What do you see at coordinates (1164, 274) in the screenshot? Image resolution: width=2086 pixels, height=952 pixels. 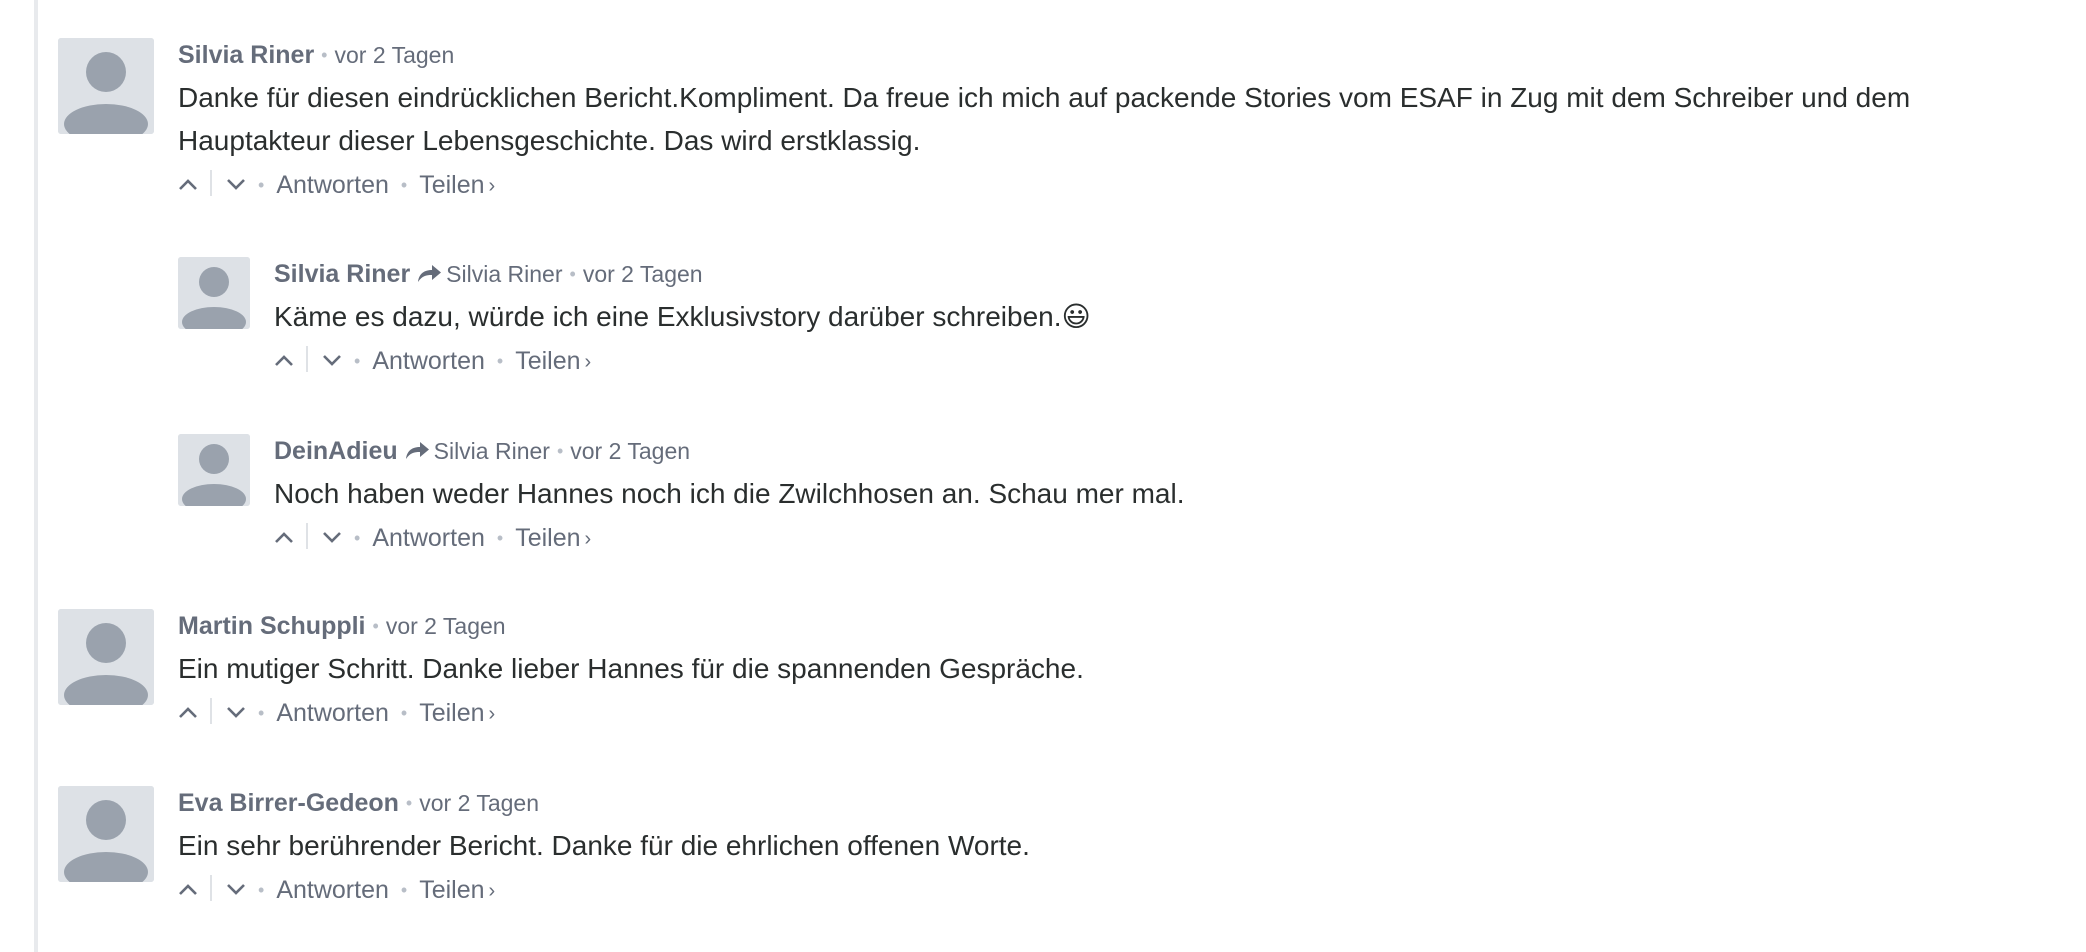 I see `comment-meta: Silvia Riner Silvia Riner • vor 2 Tagen` at bounding box center [1164, 274].